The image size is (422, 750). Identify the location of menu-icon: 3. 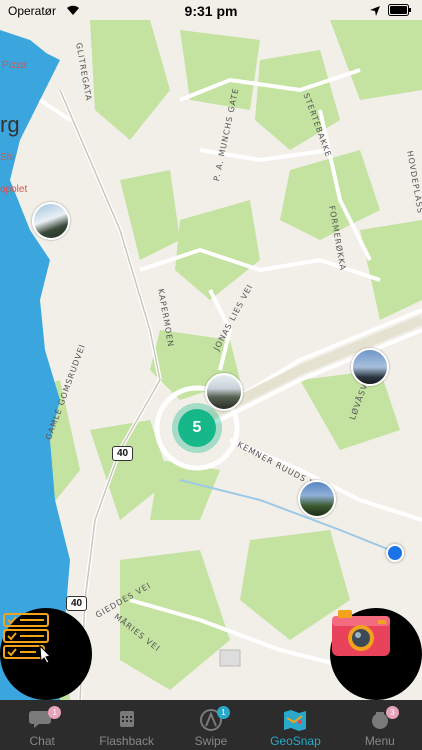
(383, 719).